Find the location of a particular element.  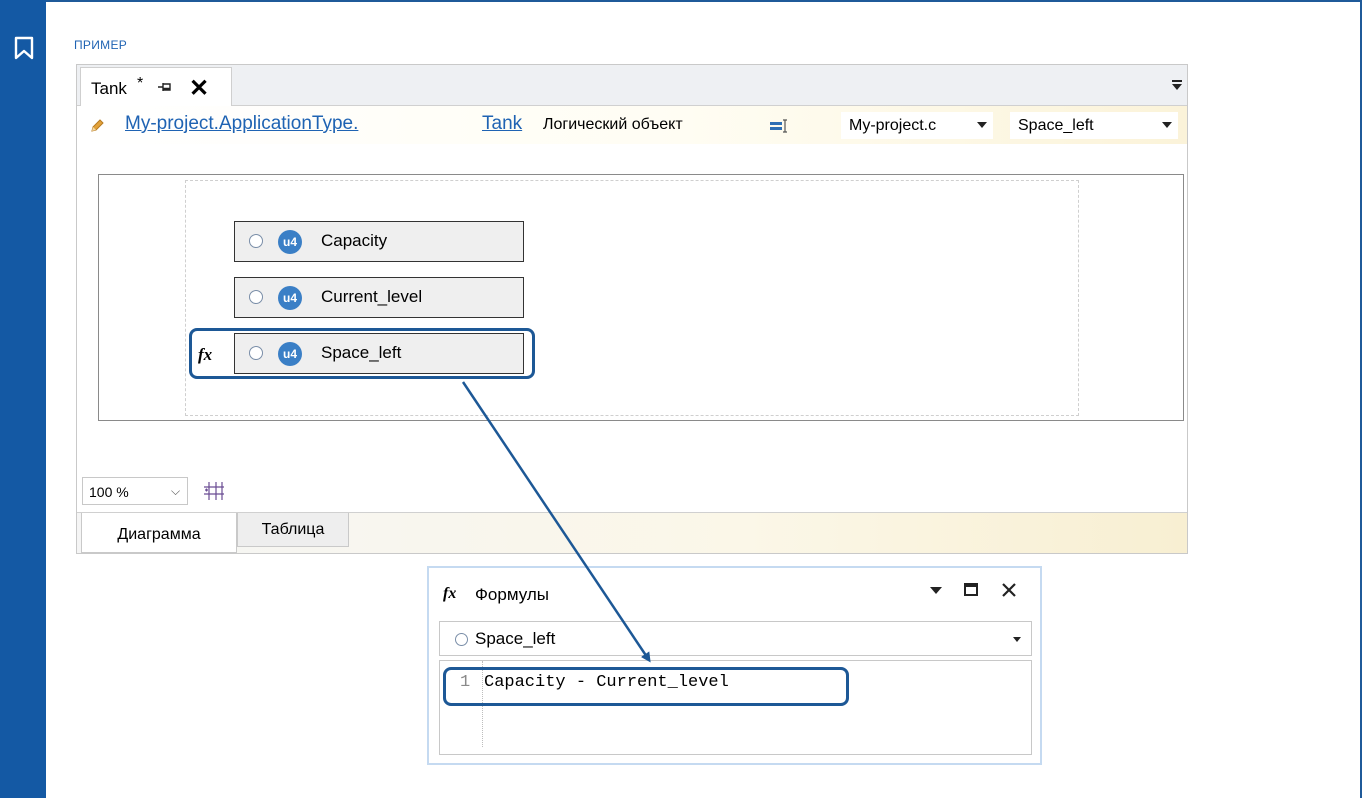

view-tab-bar: Диаграмма Таблица is located at coordinates (632, 532).